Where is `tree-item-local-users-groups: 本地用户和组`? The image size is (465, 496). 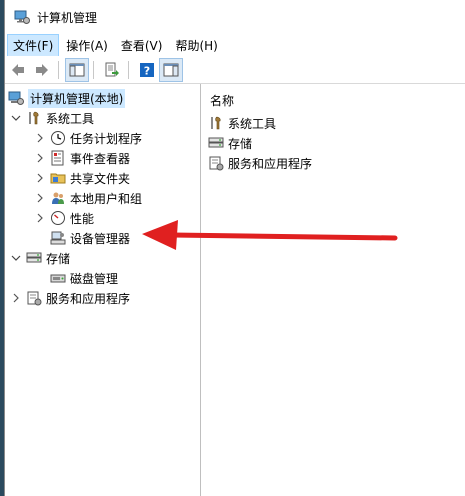
tree-item-local-users-groups: 本地用户和组 is located at coordinates (88, 198).